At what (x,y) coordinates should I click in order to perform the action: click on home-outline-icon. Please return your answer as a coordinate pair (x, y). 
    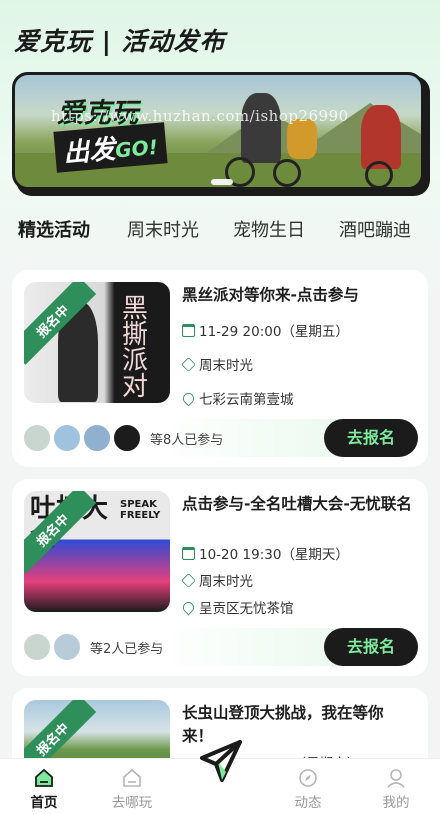
    Looking at the image, I should click on (132, 777).